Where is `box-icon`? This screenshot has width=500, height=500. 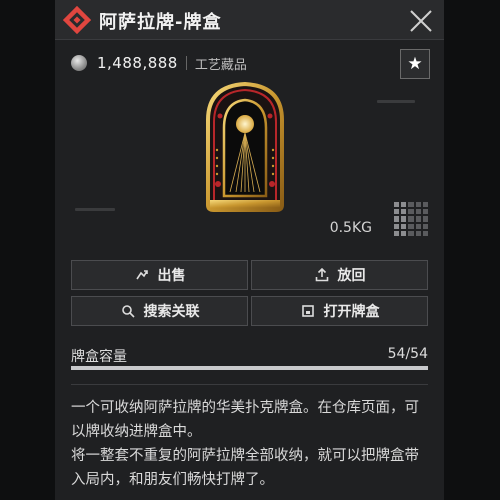
box-icon is located at coordinates (308, 311).